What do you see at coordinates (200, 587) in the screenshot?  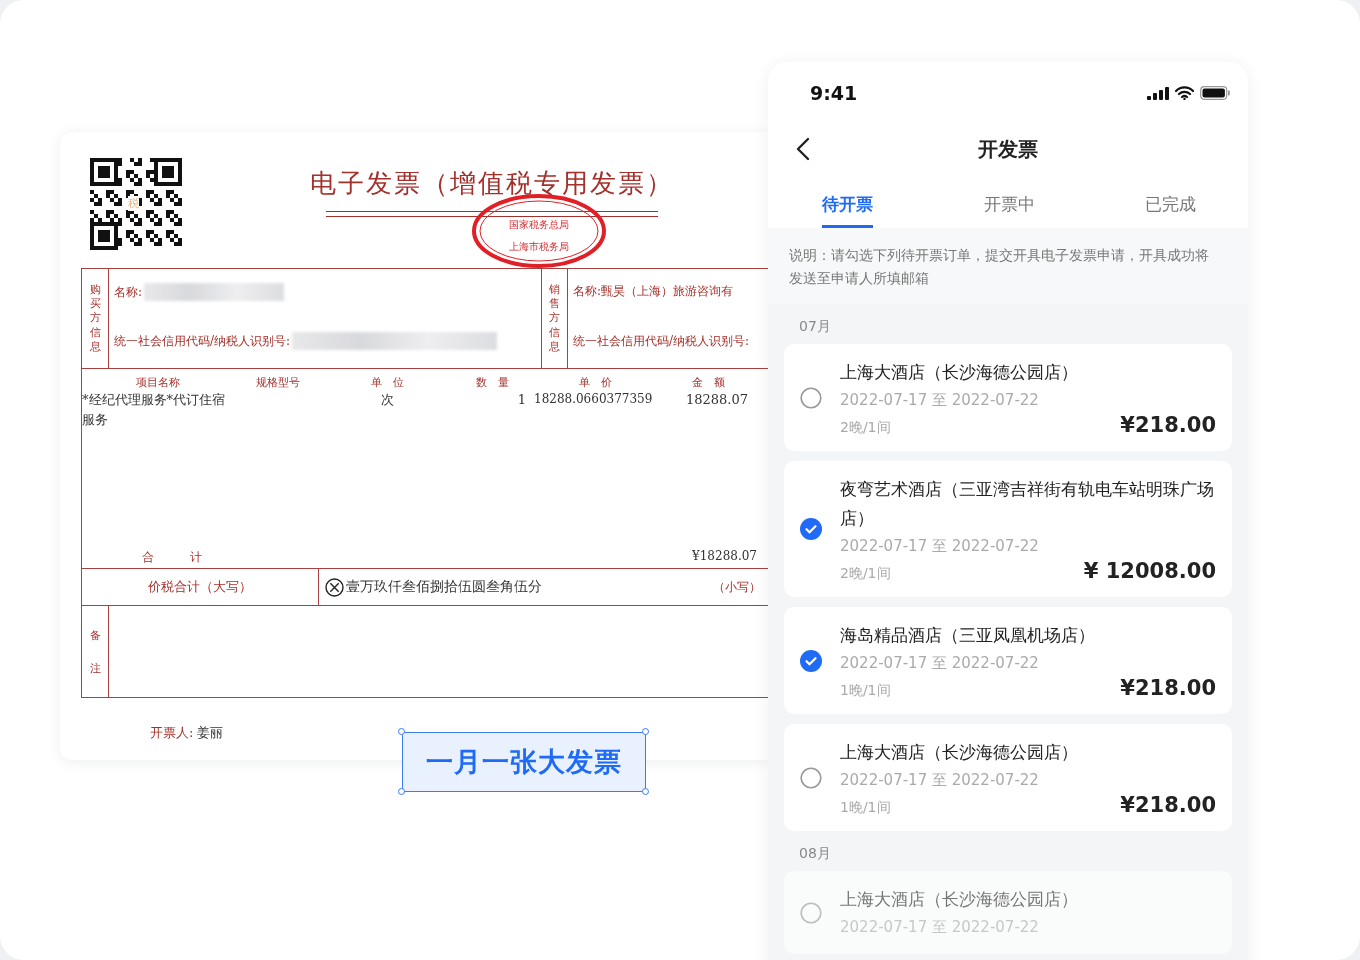 I see `grand-total-label: 价税合计（大写）` at bounding box center [200, 587].